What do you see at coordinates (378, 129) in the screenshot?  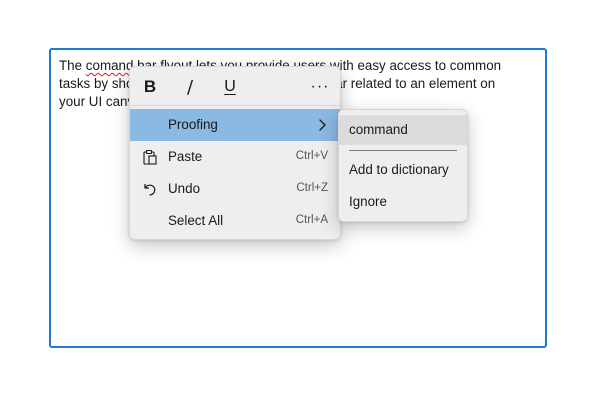 I see `submenu-item-label: command` at bounding box center [378, 129].